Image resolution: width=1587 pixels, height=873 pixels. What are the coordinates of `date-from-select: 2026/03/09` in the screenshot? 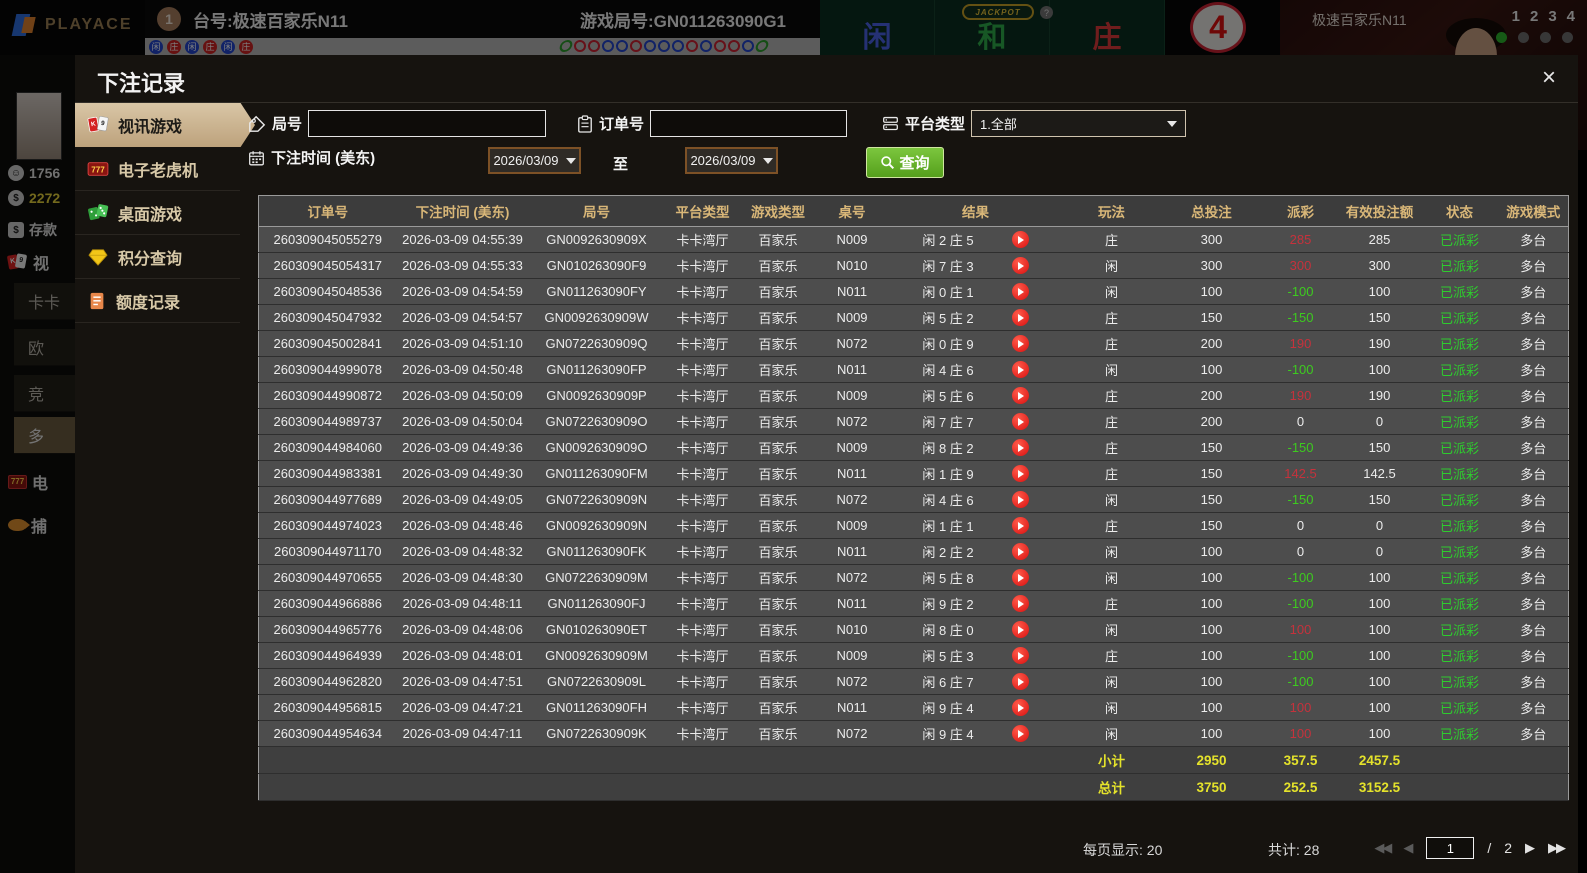 It's located at (534, 160).